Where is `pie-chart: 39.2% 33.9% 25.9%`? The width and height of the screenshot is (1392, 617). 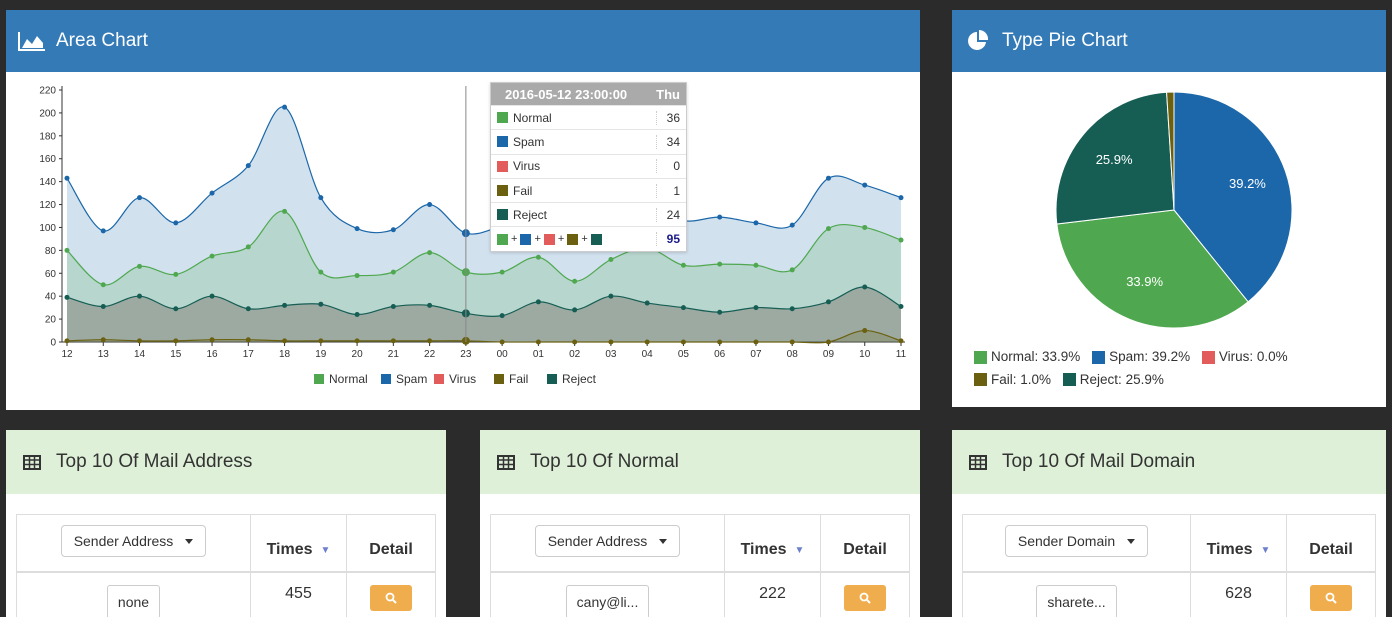 pie-chart: 39.2% 33.9% 25.9% is located at coordinates (1169, 207).